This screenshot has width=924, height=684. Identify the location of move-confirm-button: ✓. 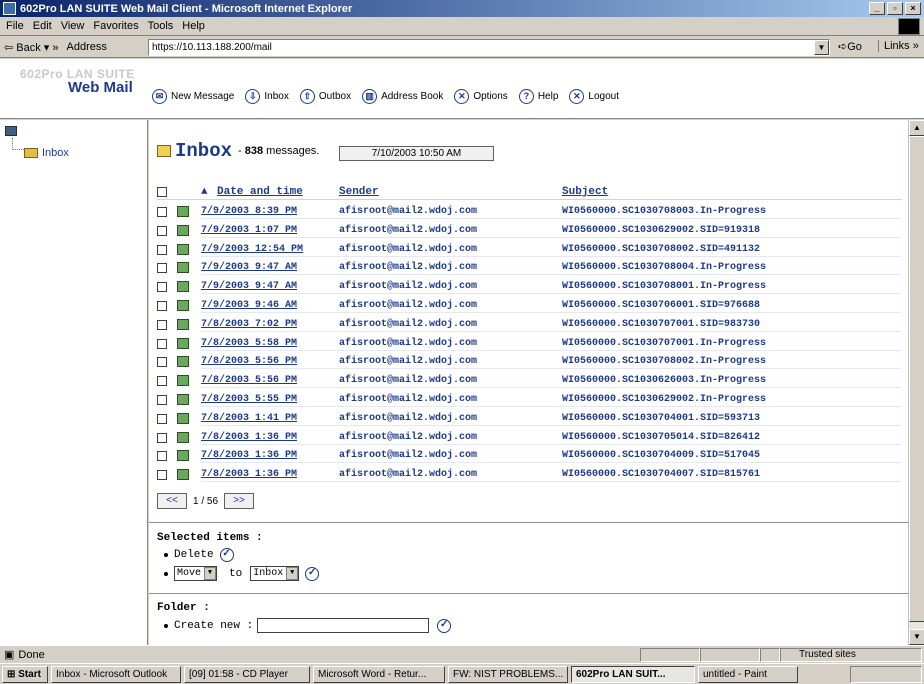
(312, 573).